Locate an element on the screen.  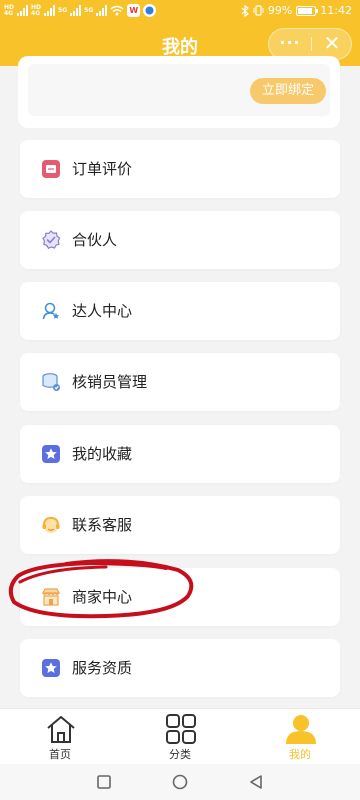
badge-check-icon is located at coordinates (51, 239).